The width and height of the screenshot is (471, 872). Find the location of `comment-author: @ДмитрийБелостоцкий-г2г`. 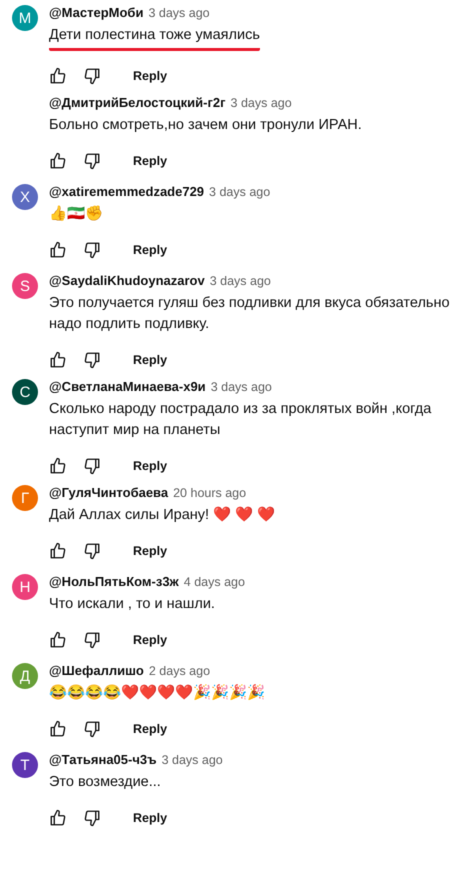

comment-author: @ДмитрийБелостоцкий-г2г is located at coordinates (137, 102).